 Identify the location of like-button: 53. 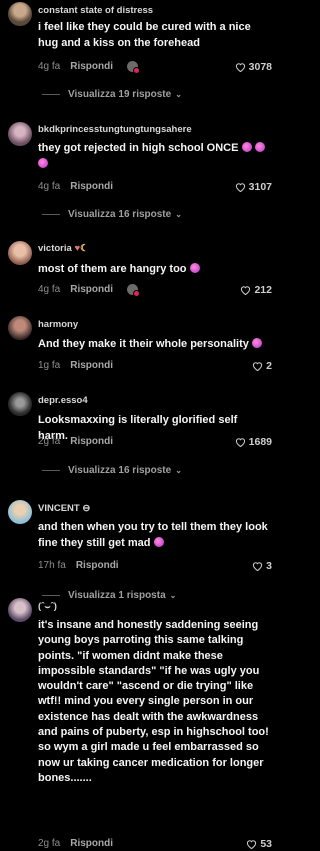
(259, 844).